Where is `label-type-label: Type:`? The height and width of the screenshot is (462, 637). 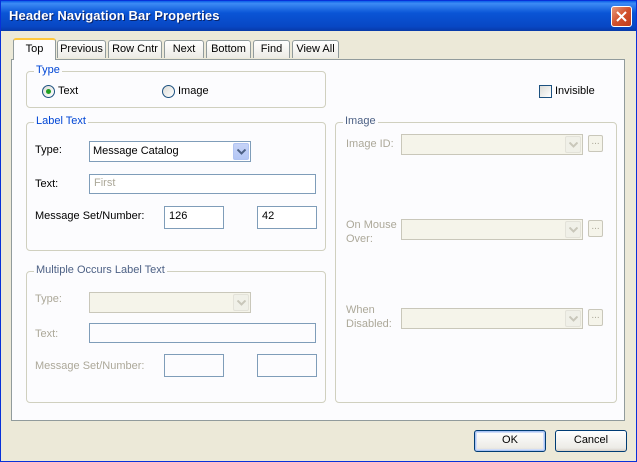
label-type-label: Type: is located at coordinates (48, 150).